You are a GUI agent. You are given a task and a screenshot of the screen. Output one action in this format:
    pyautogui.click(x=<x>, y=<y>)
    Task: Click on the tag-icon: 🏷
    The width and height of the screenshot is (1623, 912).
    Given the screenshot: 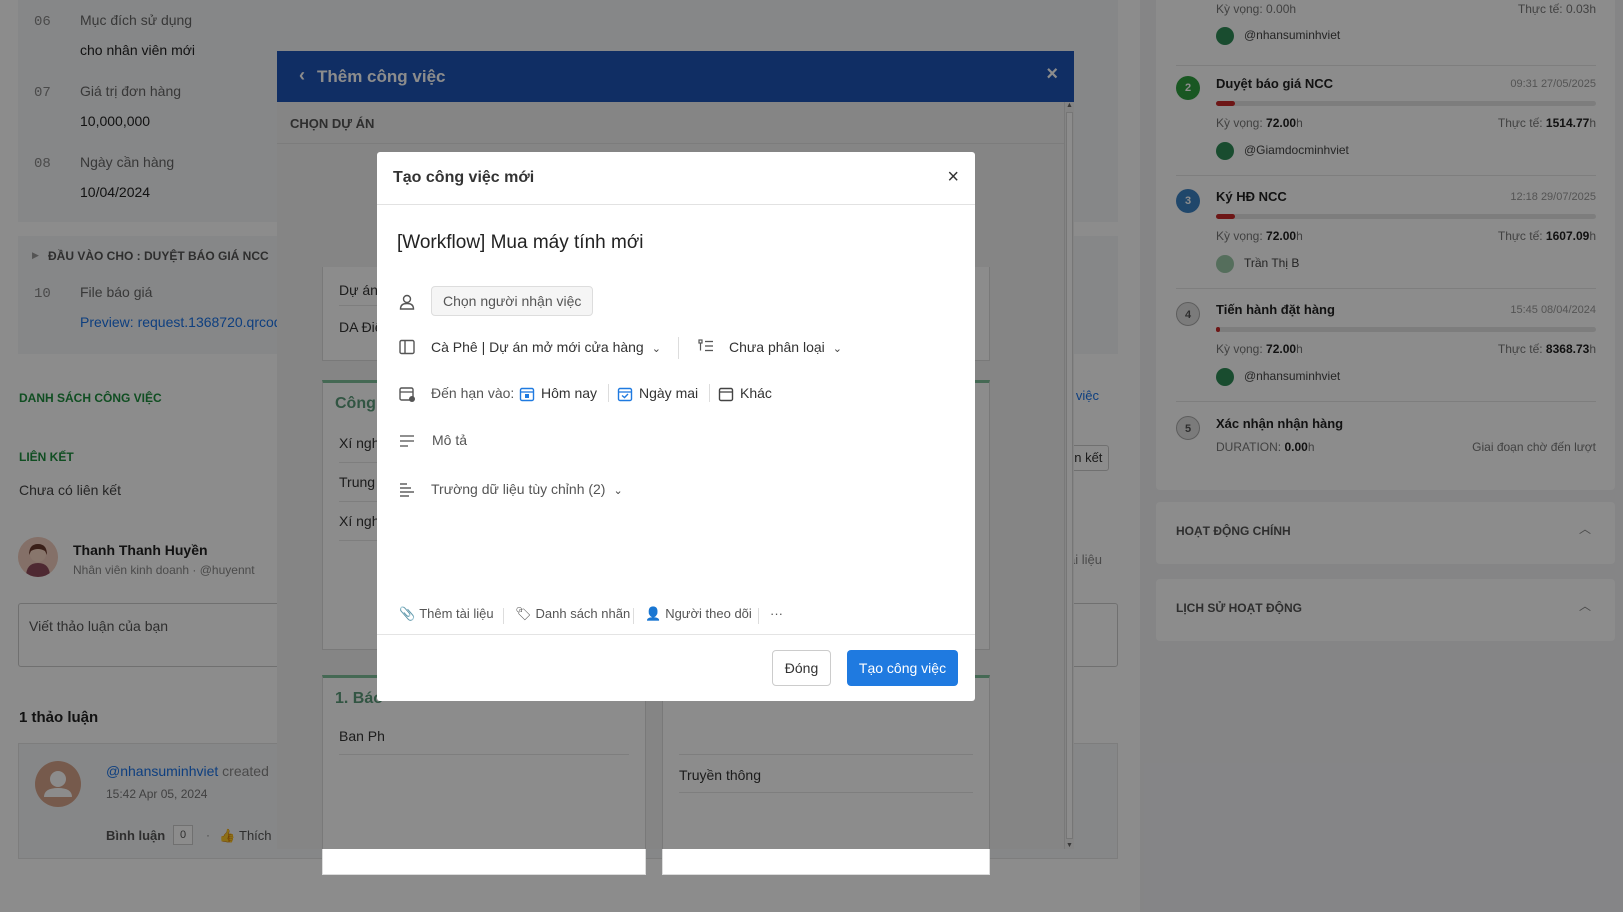 What is the action you would take?
    pyautogui.click(x=523, y=613)
    